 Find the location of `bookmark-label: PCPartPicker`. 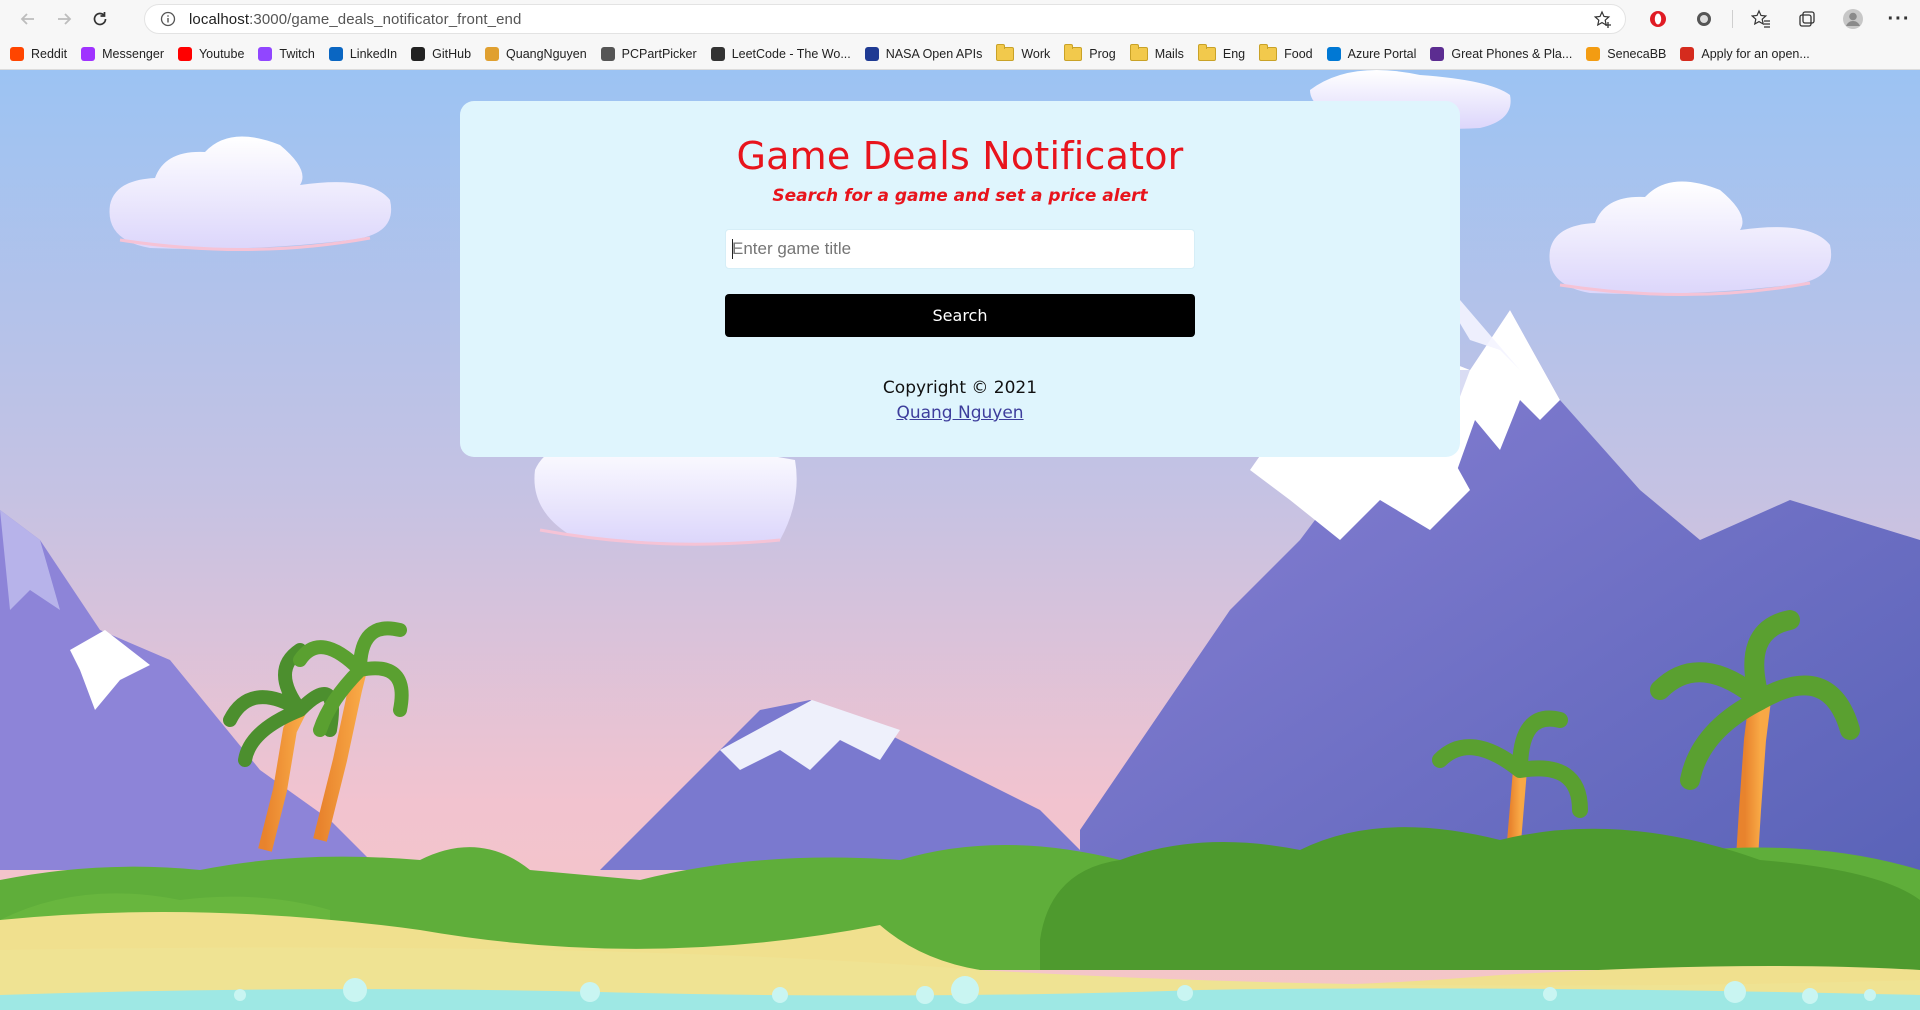

bookmark-label: PCPartPicker is located at coordinates (659, 53).